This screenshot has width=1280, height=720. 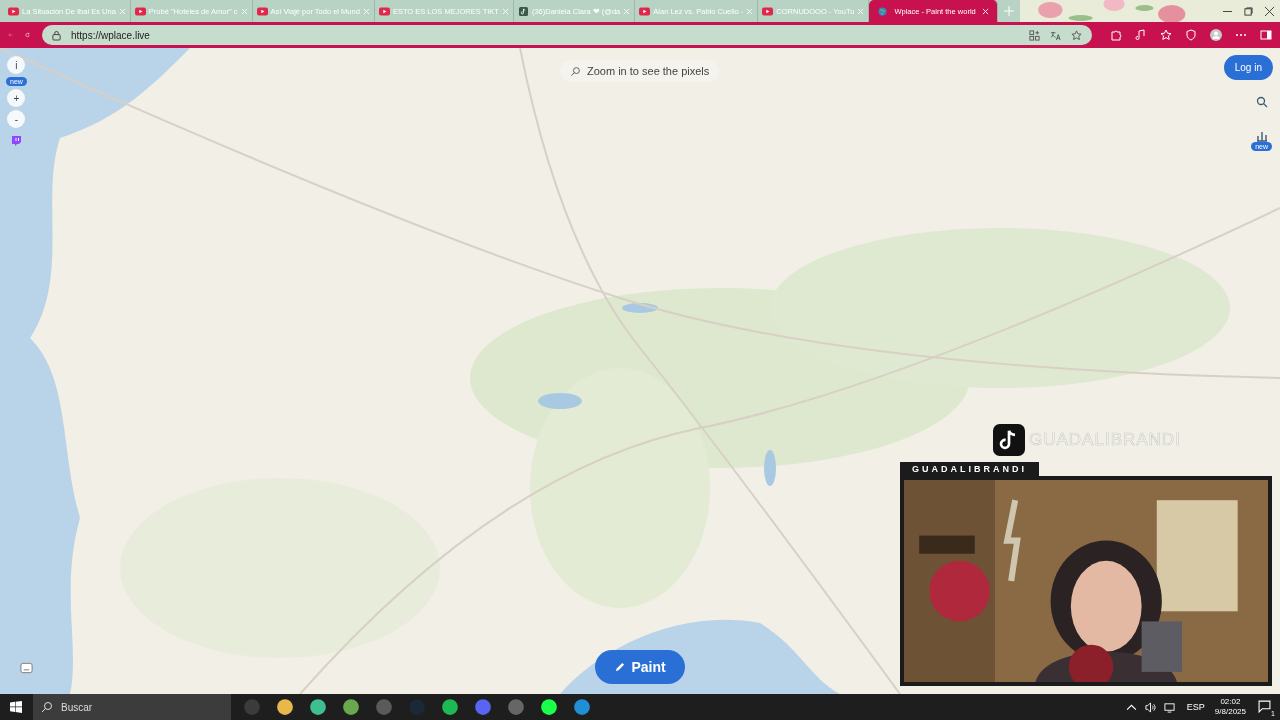 What do you see at coordinates (16, 707) in the screenshot?
I see `windows-logo-icon` at bounding box center [16, 707].